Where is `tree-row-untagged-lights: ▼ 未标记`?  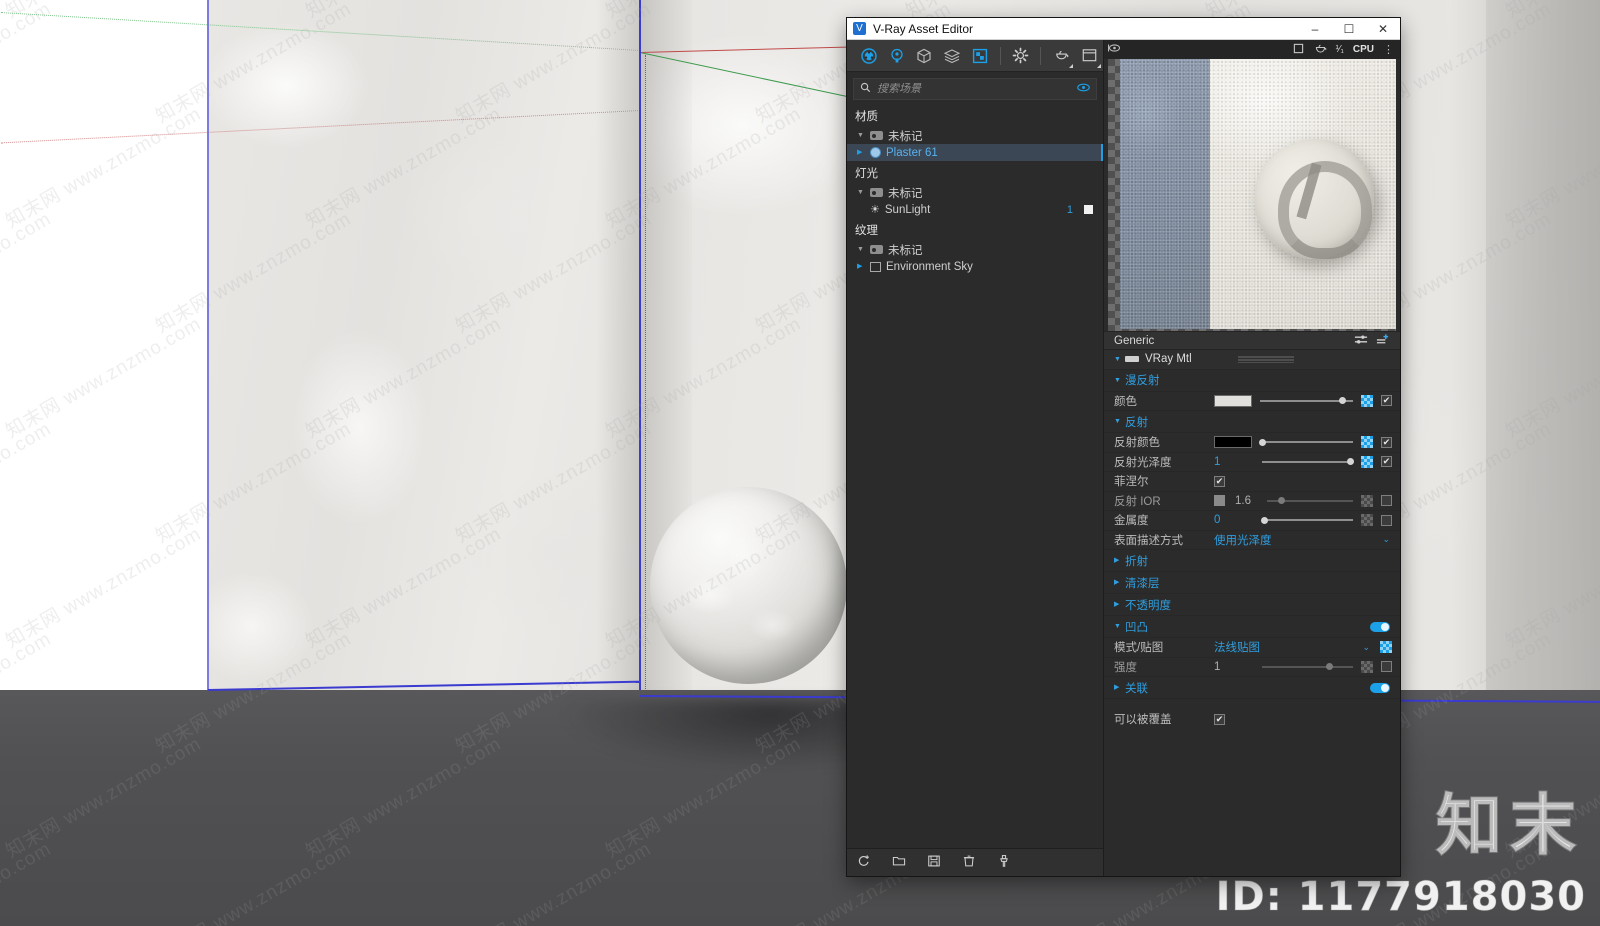 tree-row-untagged-lights: ▼ 未标记 is located at coordinates (975, 192).